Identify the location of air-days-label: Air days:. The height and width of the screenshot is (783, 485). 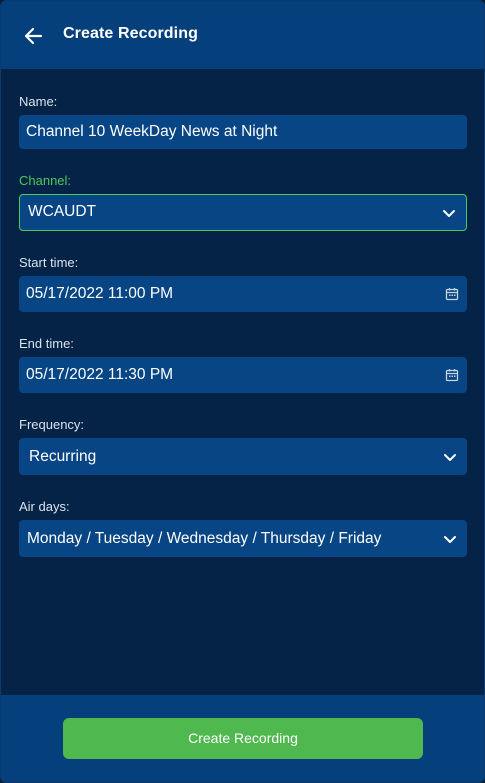
(44, 506).